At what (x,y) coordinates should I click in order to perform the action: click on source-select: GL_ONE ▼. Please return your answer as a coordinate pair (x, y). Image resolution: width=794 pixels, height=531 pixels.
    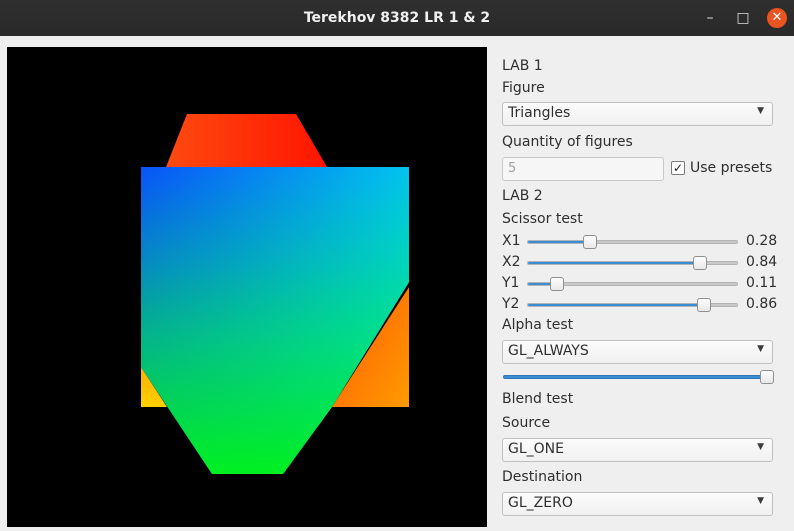
    Looking at the image, I should click on (637, 450).